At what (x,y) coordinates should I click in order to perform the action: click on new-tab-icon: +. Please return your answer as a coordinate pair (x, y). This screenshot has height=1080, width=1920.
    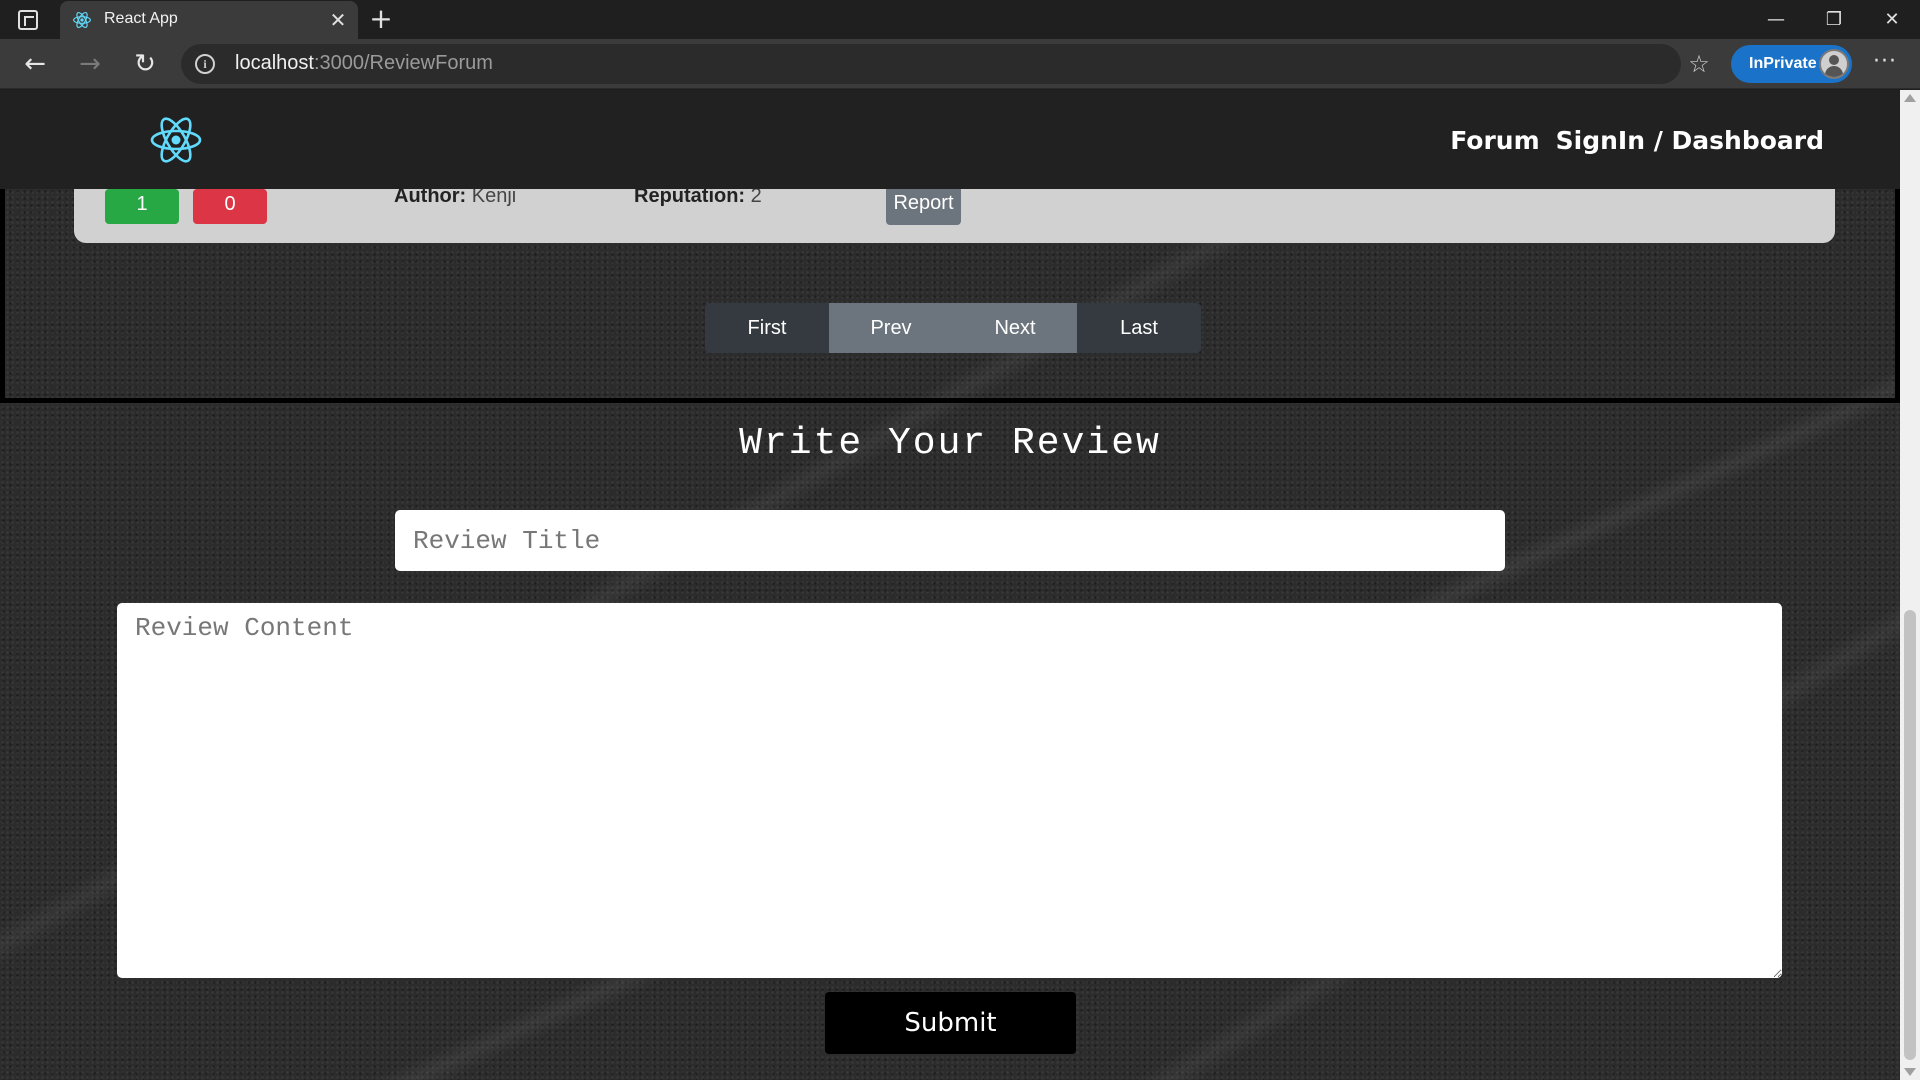
    Looking at the image, I should click on (381, 19).